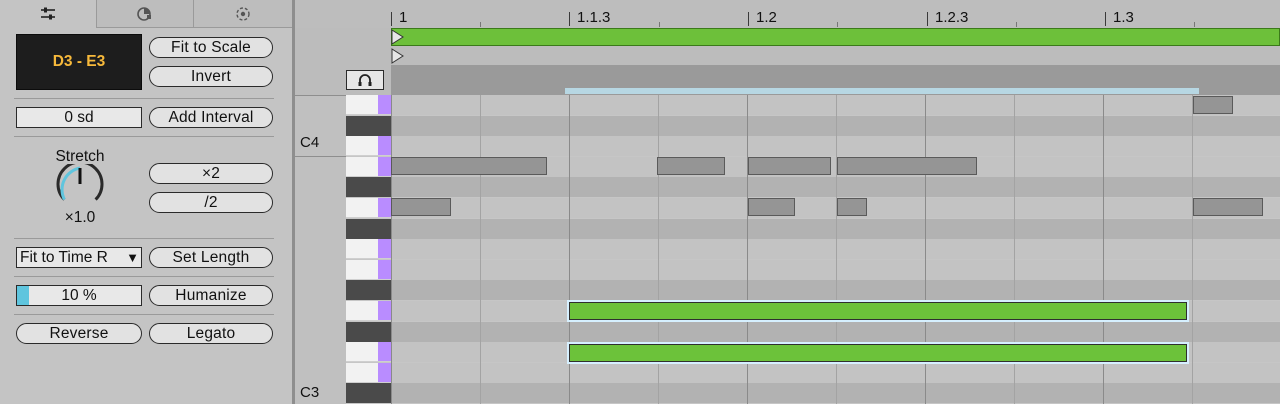  Describe the element at coordinates (787, 14) in the screenshot. I see `time-ruler: 1 1.1.3 1.2 1.2.3 1.3` at that location.